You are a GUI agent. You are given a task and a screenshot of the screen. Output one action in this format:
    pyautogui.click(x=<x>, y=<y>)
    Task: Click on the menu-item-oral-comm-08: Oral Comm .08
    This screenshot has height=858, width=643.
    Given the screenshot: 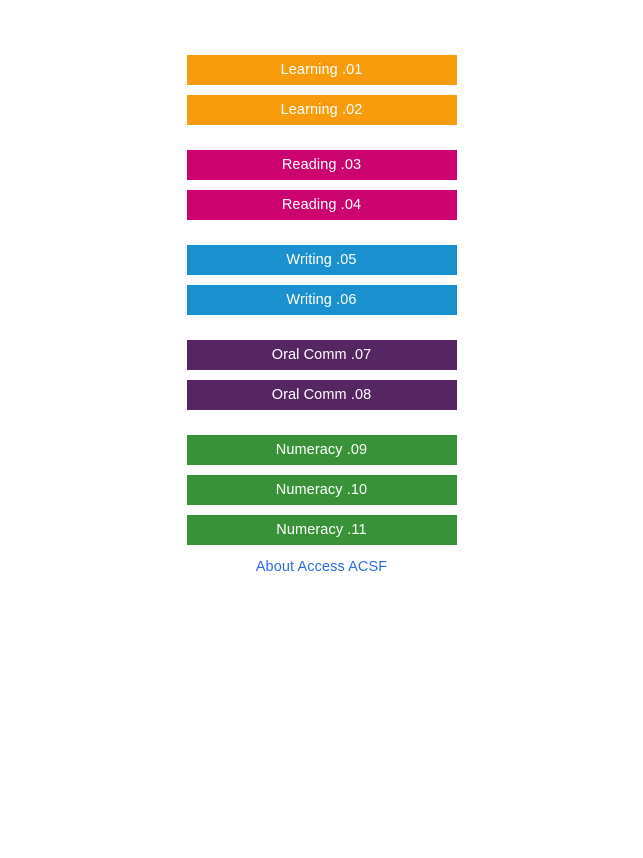 What is the action you would take?
    pyautogui.click(x=321, y=395)
    